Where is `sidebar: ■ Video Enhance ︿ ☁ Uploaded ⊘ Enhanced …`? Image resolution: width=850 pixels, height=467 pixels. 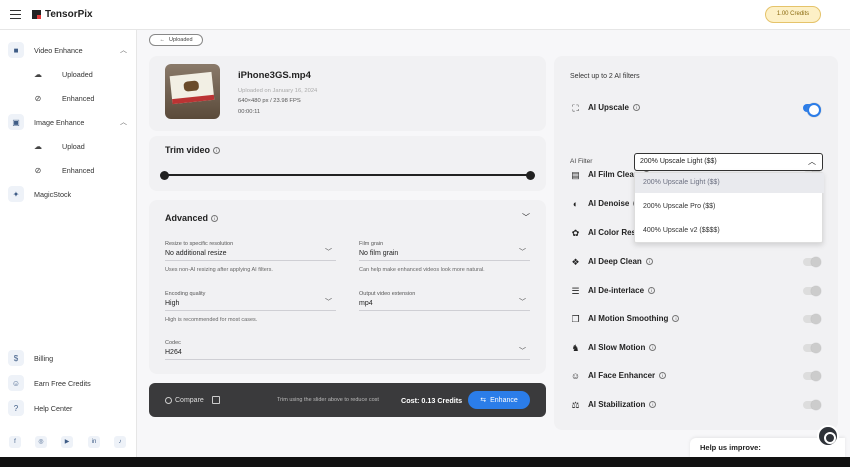
sidebar: ■ Video Enhance ︿ ☁ Uploaded ⊘ Enhanced … is located at coordinates (68, 243).